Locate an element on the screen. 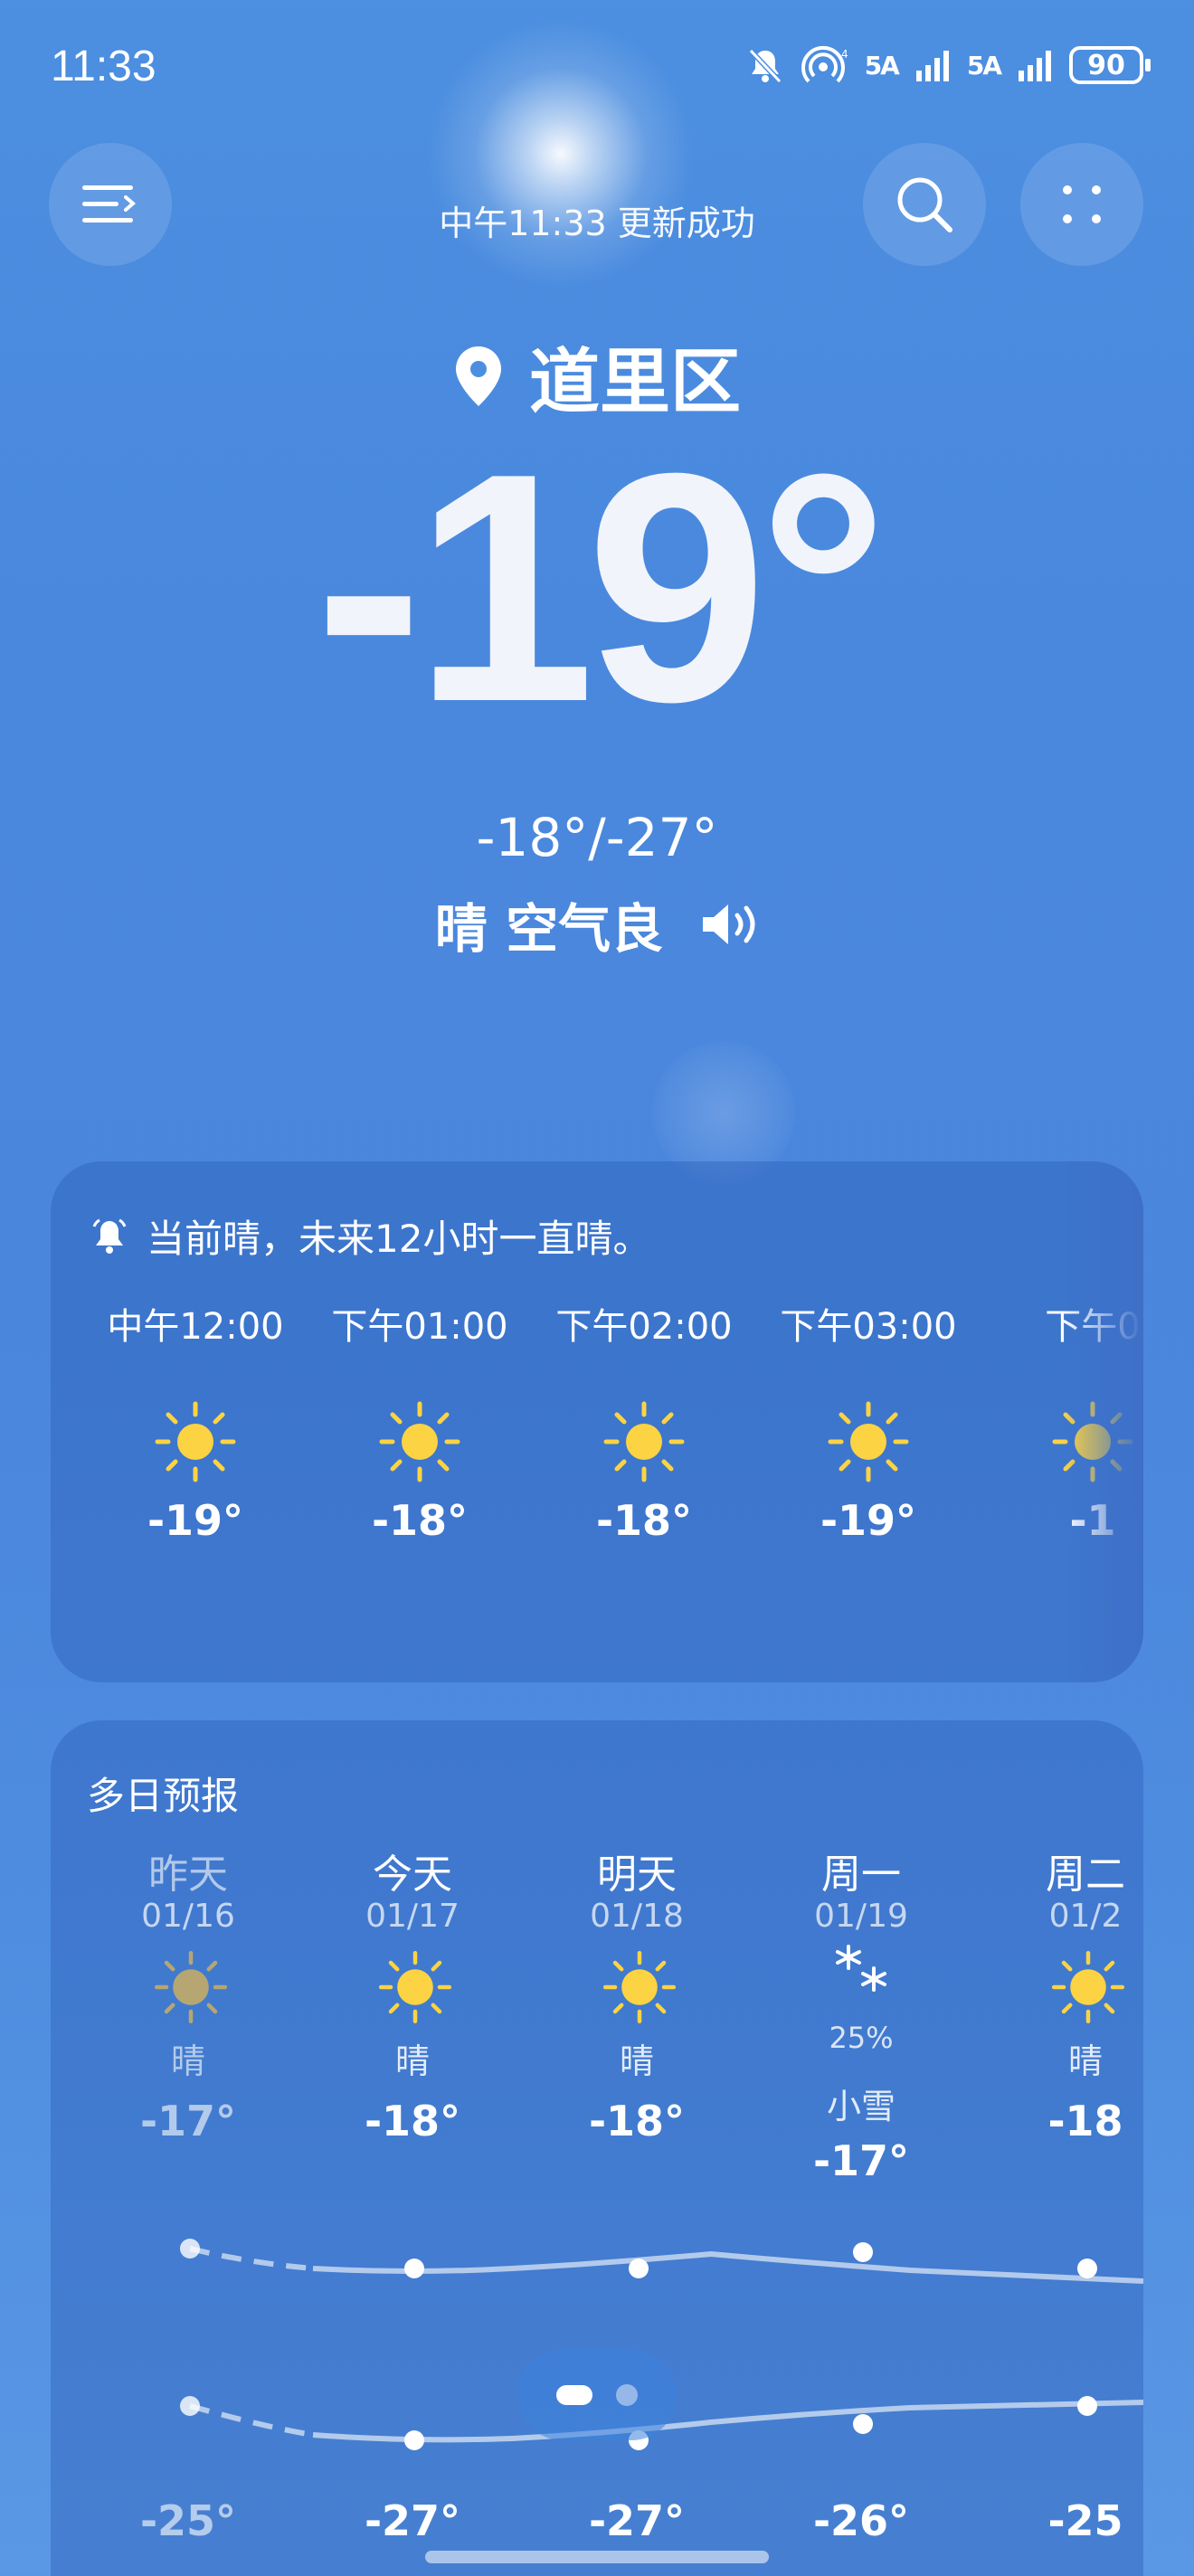  daily-item: 今天 01/17 晴 -18° is located at coordinates (412, 2055).